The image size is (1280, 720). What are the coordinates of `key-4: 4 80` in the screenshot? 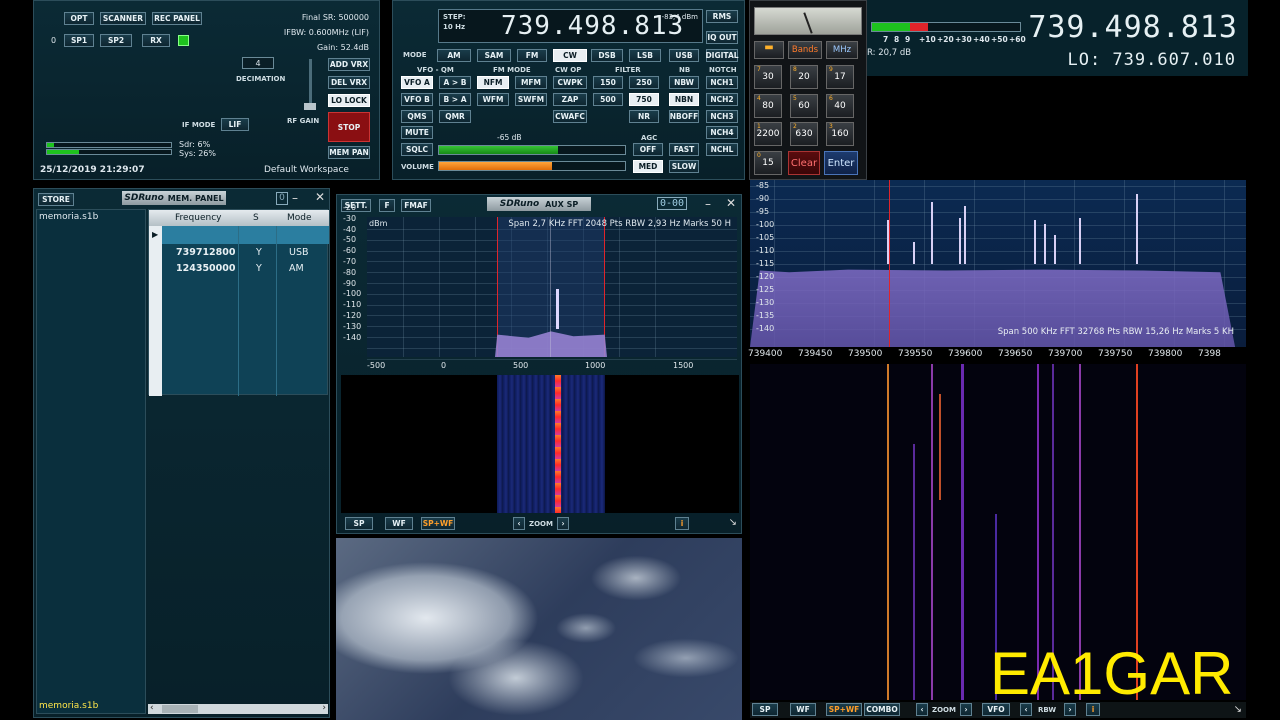 It's located at (768, 106).